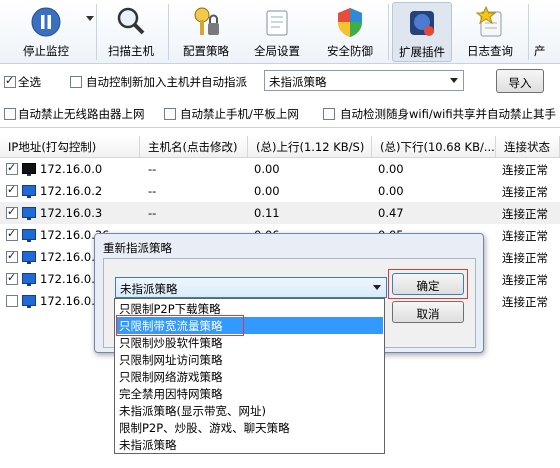 This screenshot has height=468, width=560. What do you see at coordinates (277, 51) in the screenshot?
I see `global-settings-label: 全局设置` at bounding box center [277, 51].